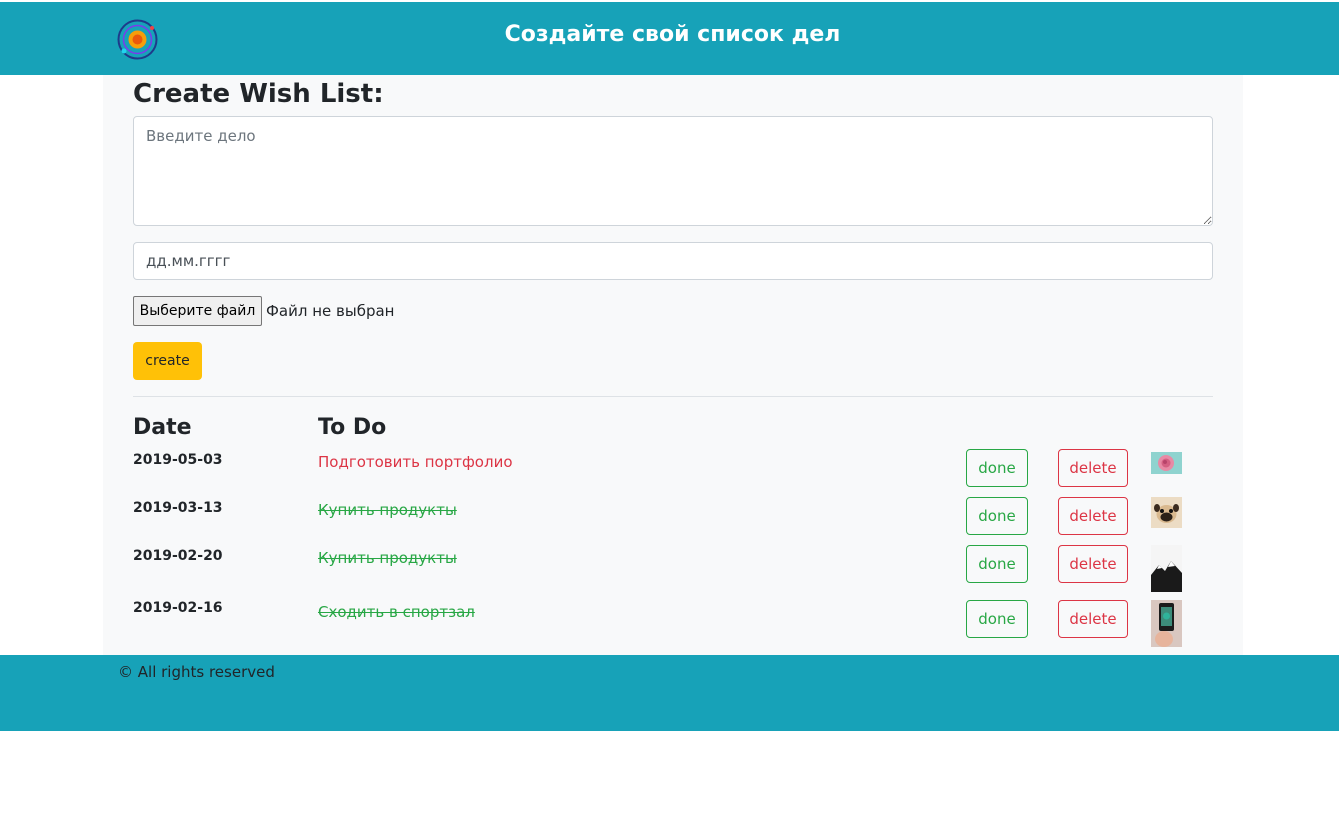  Describe the element at coordinates (673, 171) in the screenshot. I see `task-input` at that location.